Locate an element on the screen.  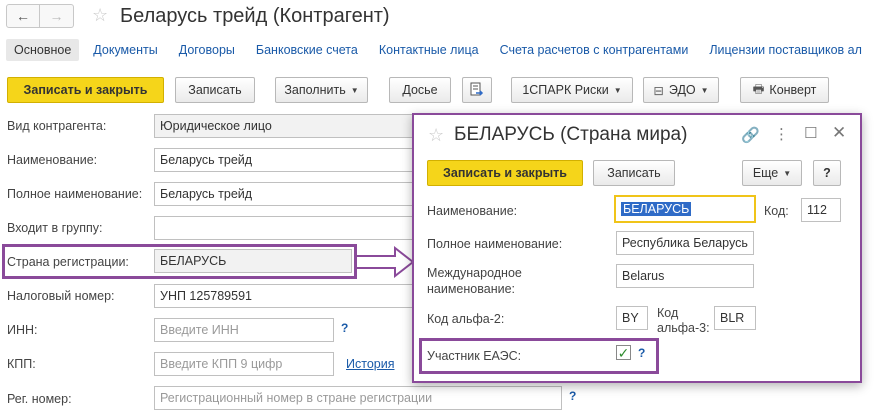
dialog-more-button: Еще ▼ is located at coordinates (772, 173).